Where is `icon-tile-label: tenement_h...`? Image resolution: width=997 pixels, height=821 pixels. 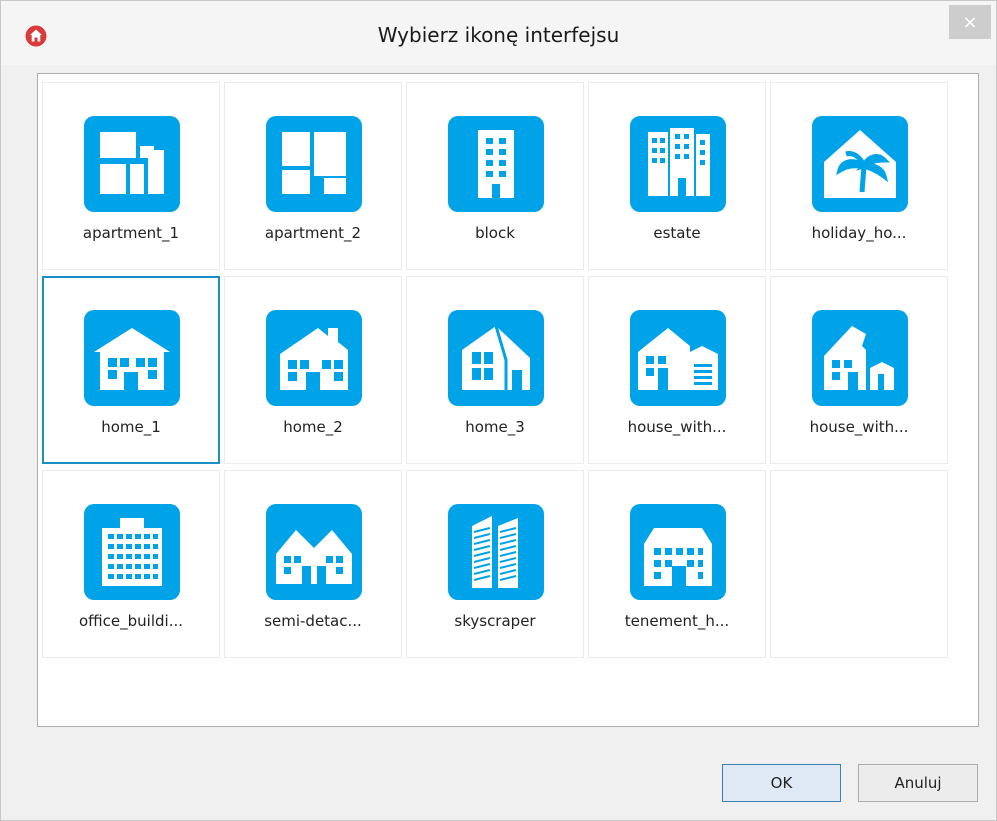
icon-tile-label: tenement_h... is located at coordinates (677, 621).